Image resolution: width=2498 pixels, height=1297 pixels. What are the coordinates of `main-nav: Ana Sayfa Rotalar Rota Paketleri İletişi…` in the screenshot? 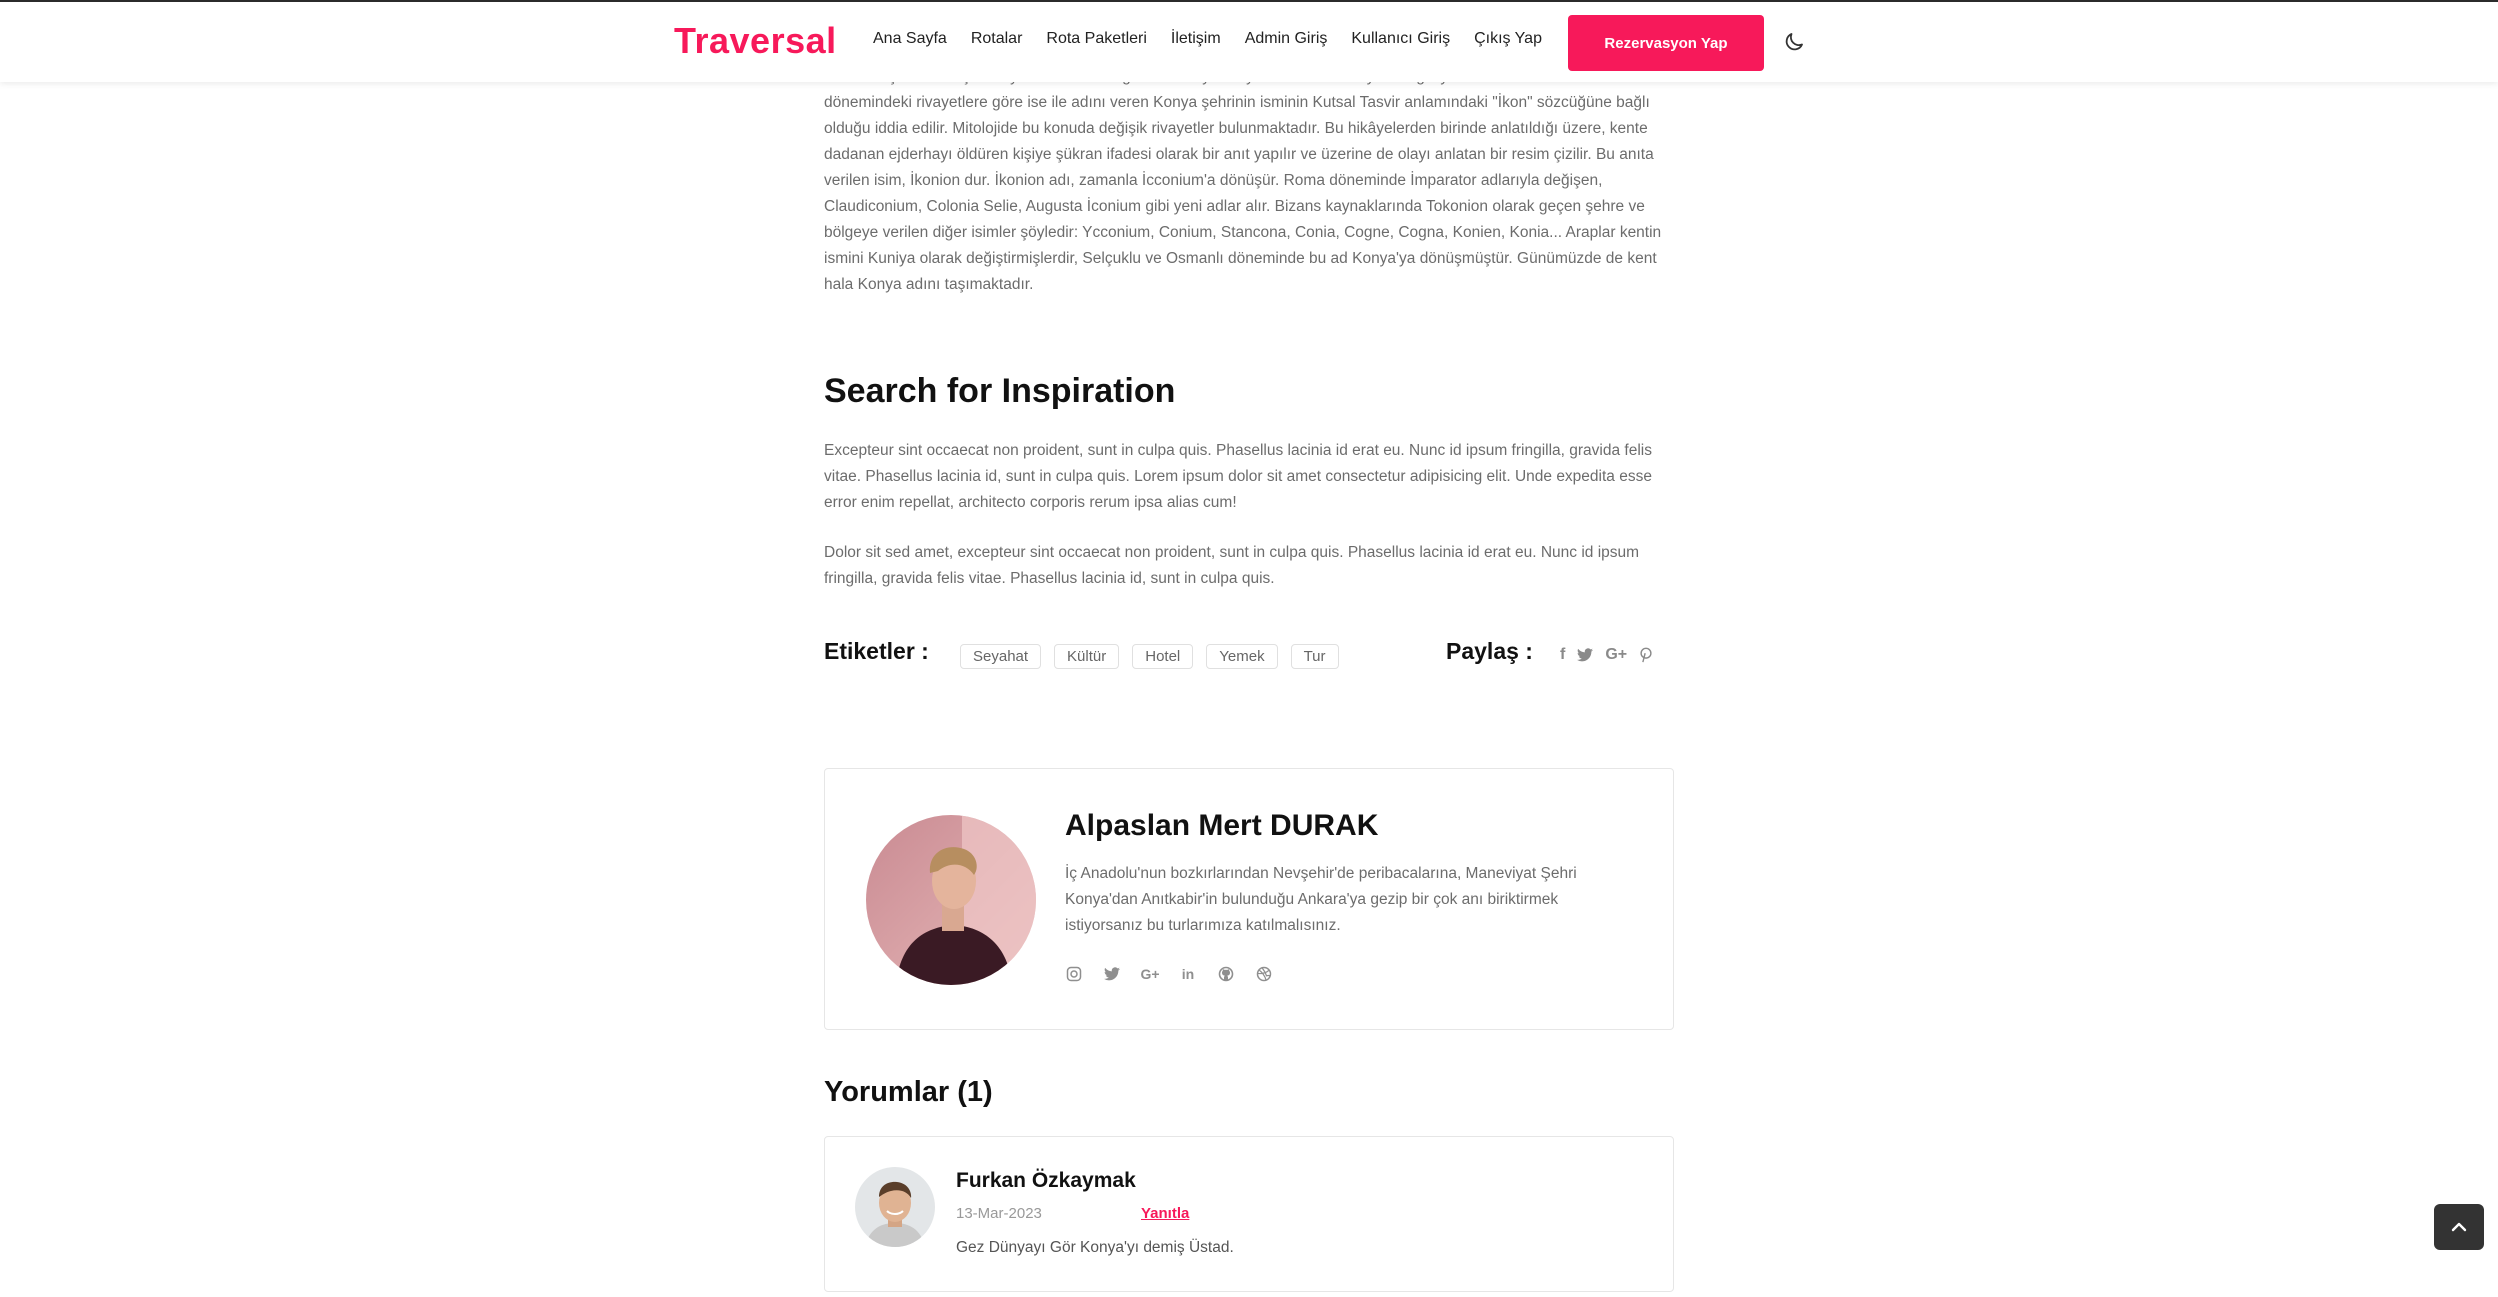 It's located at (1219, 39).